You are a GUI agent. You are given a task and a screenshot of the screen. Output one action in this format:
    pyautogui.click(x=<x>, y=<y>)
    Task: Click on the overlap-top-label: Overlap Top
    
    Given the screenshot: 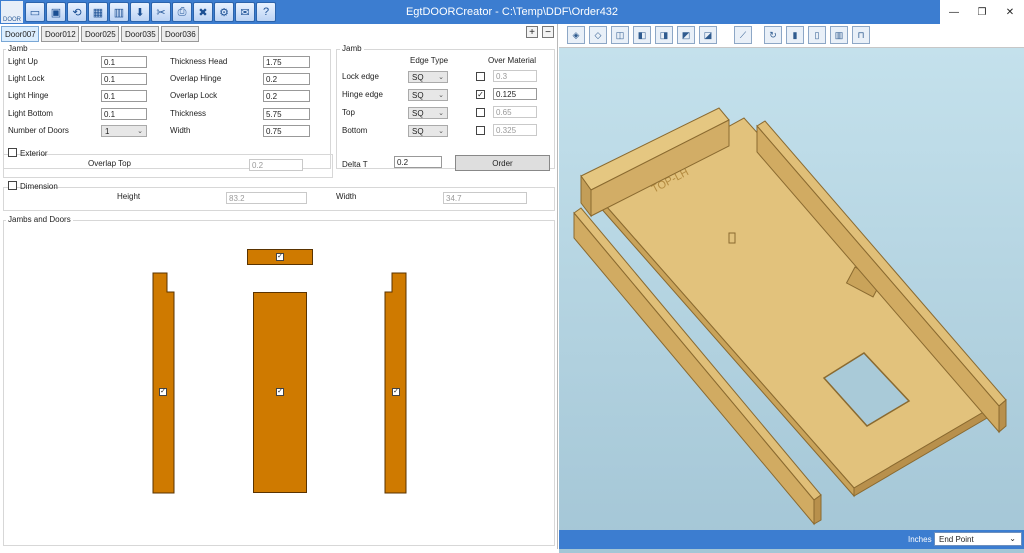 What is the action you would take?
    pyautogui.click(x=109, y=163)
    